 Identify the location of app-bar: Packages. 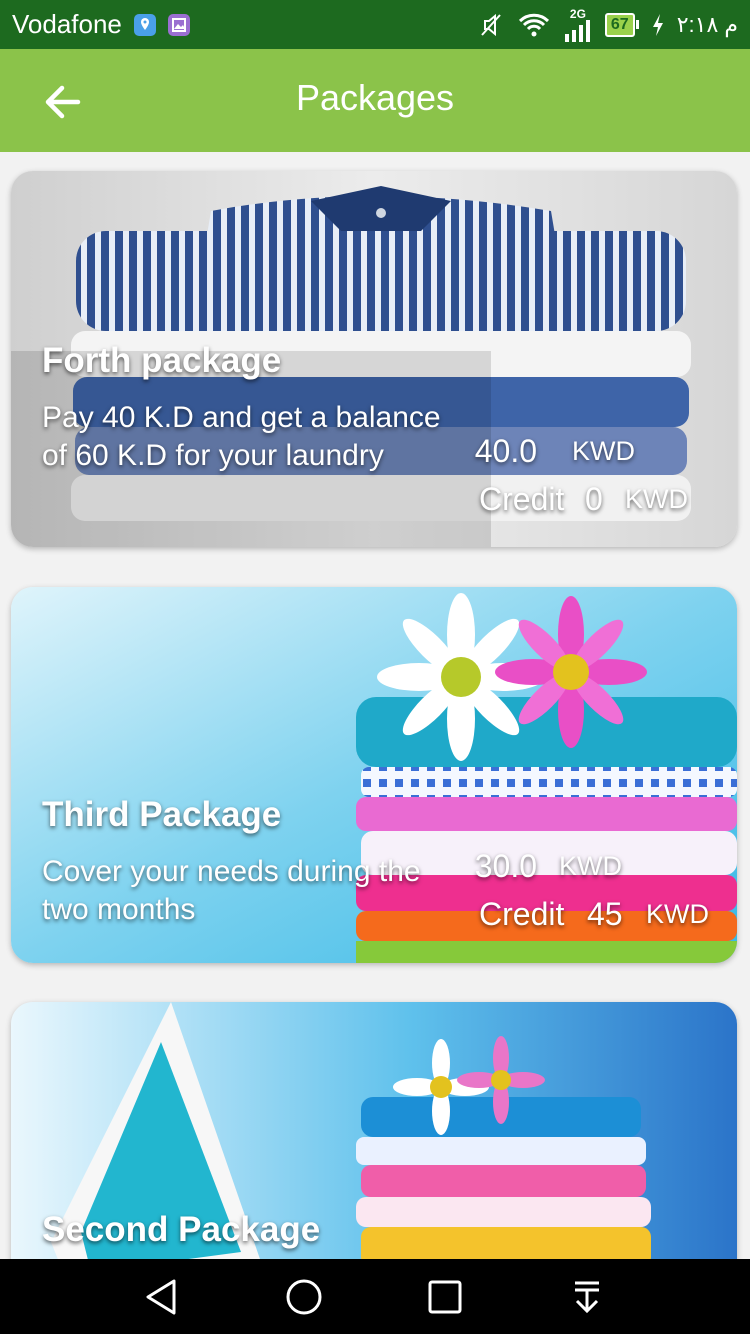
(375, 100).